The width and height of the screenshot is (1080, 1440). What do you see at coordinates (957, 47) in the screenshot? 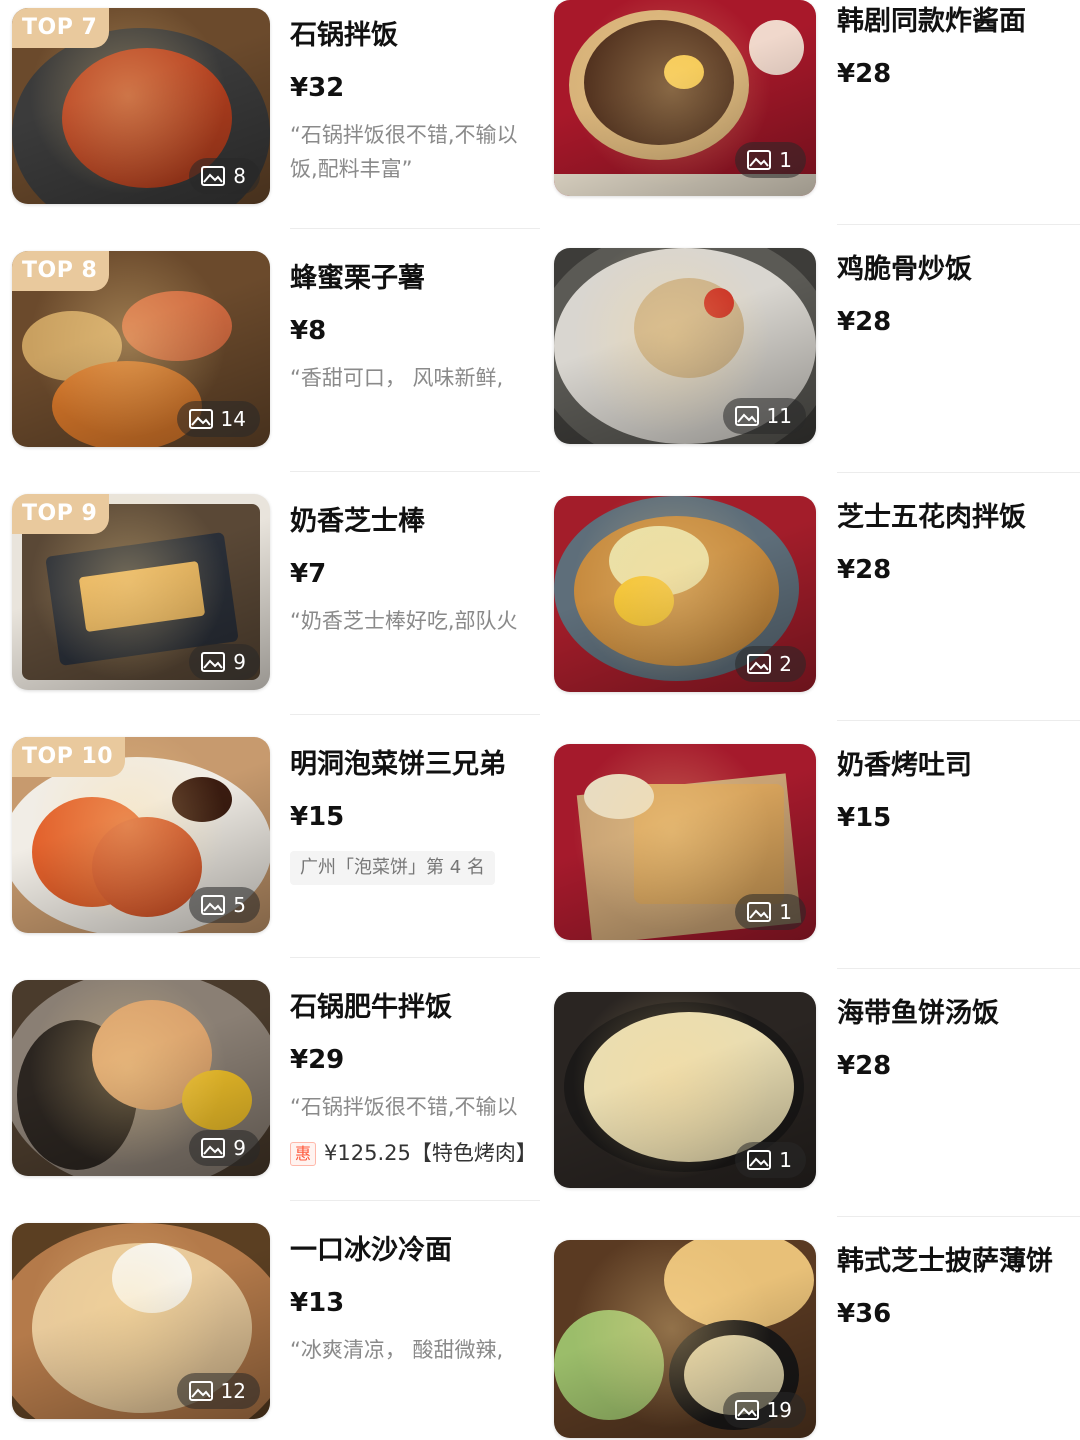
I see `dish-info: 韩剧同款炸酱面 ¥28` at bounding box center [957, 47].